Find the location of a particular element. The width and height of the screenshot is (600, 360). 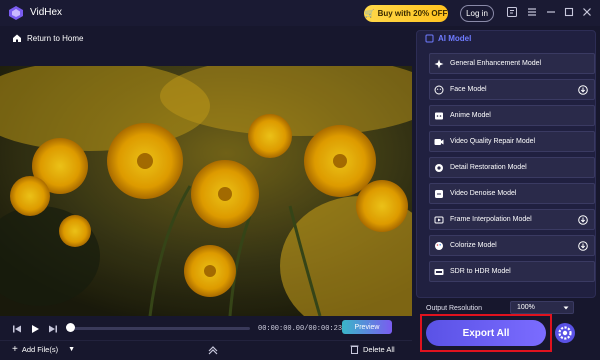

maximize-icon is located at coordinates (569, 12).